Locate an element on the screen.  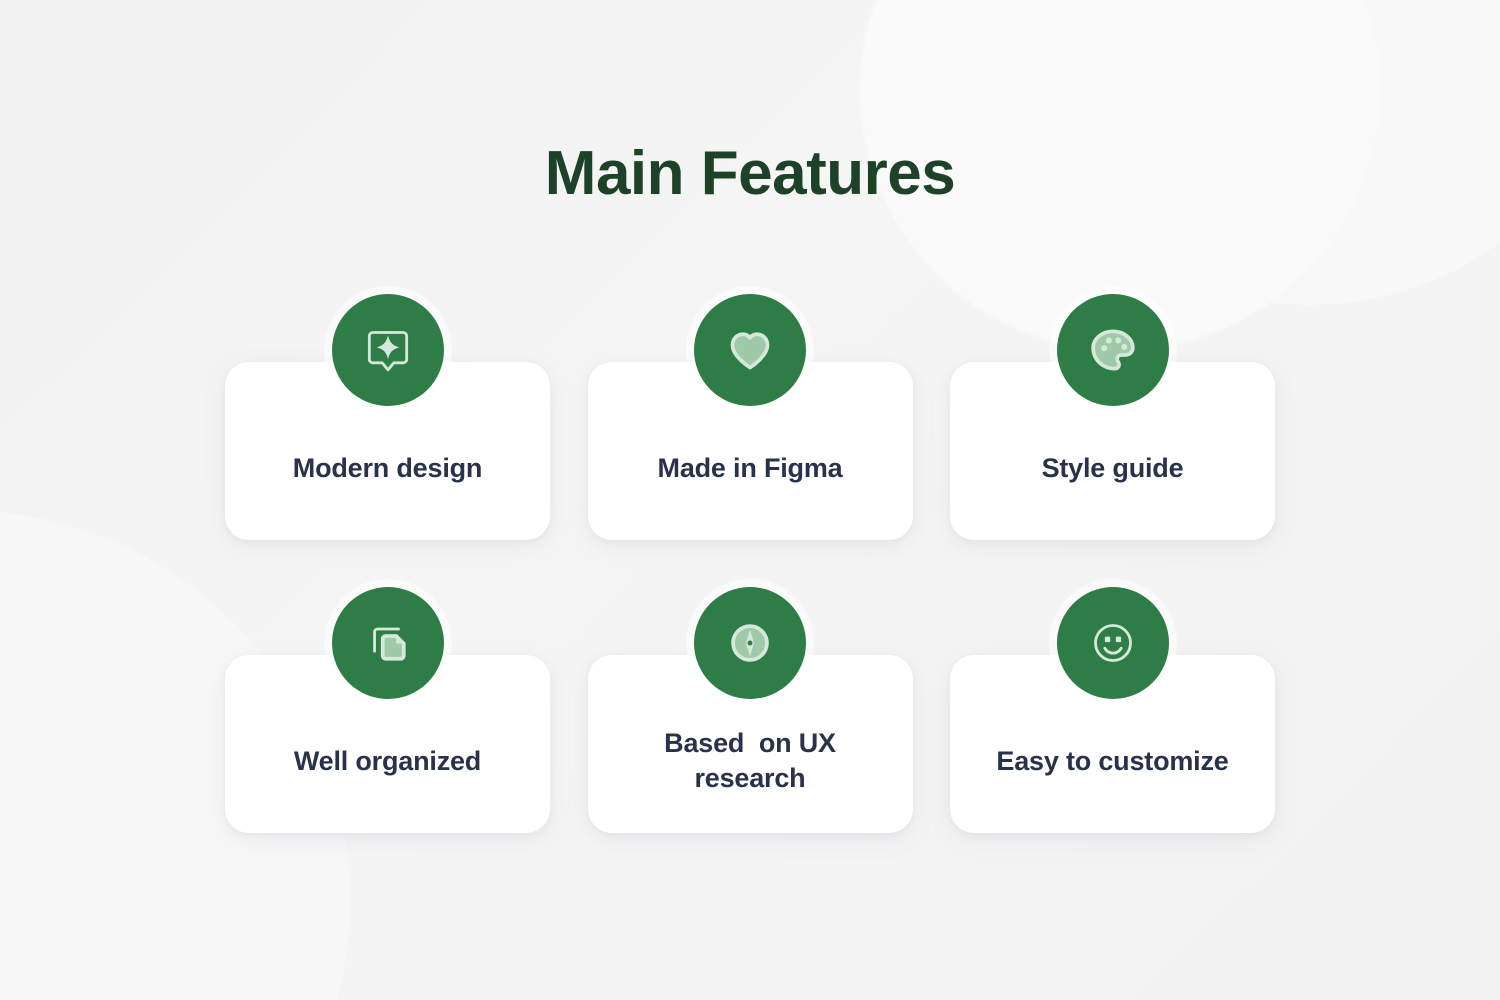
compass-icon is located at coordinates (750, 643).